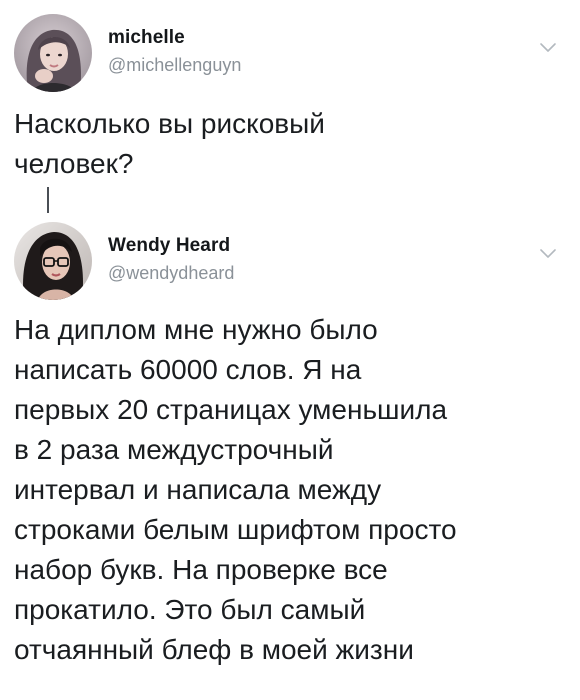 The image size is (580, 700). Describe the element at coordinates (169, 143) in the screenshot. I see `tweet-text: Насколько вы рисковый человек?` at that location.